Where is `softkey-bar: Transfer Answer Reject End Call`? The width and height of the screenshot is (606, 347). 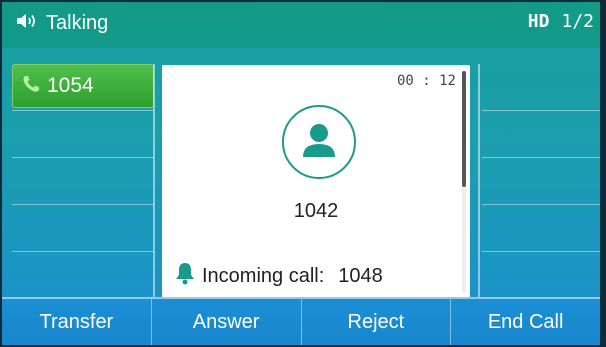 softkey-bar: Transfer Answer Reject End Call is located at coordinates (301, 321).